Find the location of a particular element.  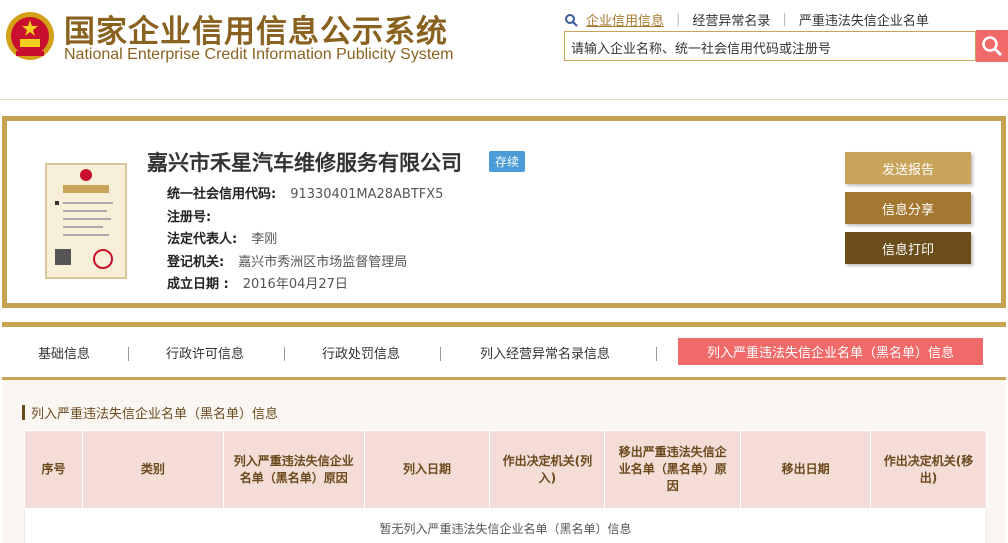

field-value: 李刚 is located at coordinates (264, 239).